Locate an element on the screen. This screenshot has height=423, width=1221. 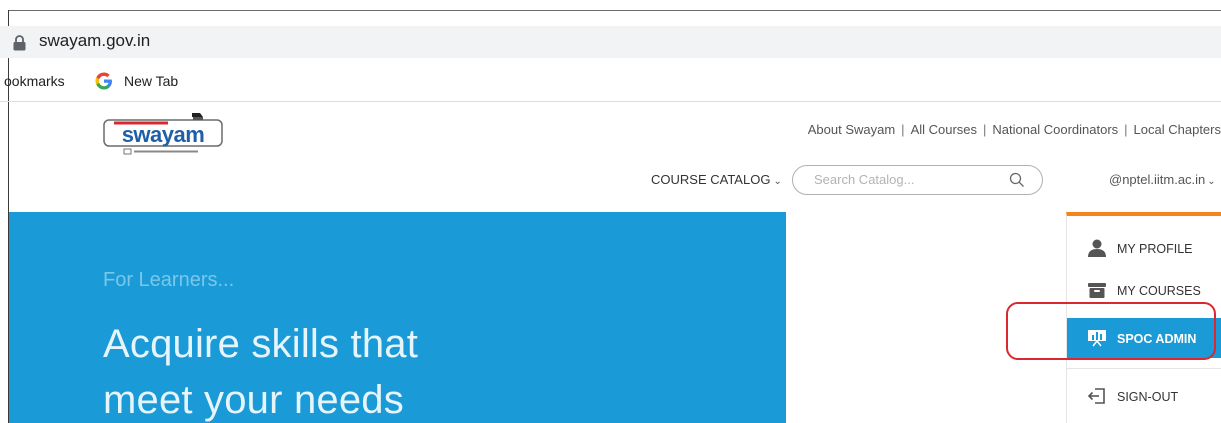
user-email-label: @nptel.iitm.ac.in is located at coordinates (1157, 179).